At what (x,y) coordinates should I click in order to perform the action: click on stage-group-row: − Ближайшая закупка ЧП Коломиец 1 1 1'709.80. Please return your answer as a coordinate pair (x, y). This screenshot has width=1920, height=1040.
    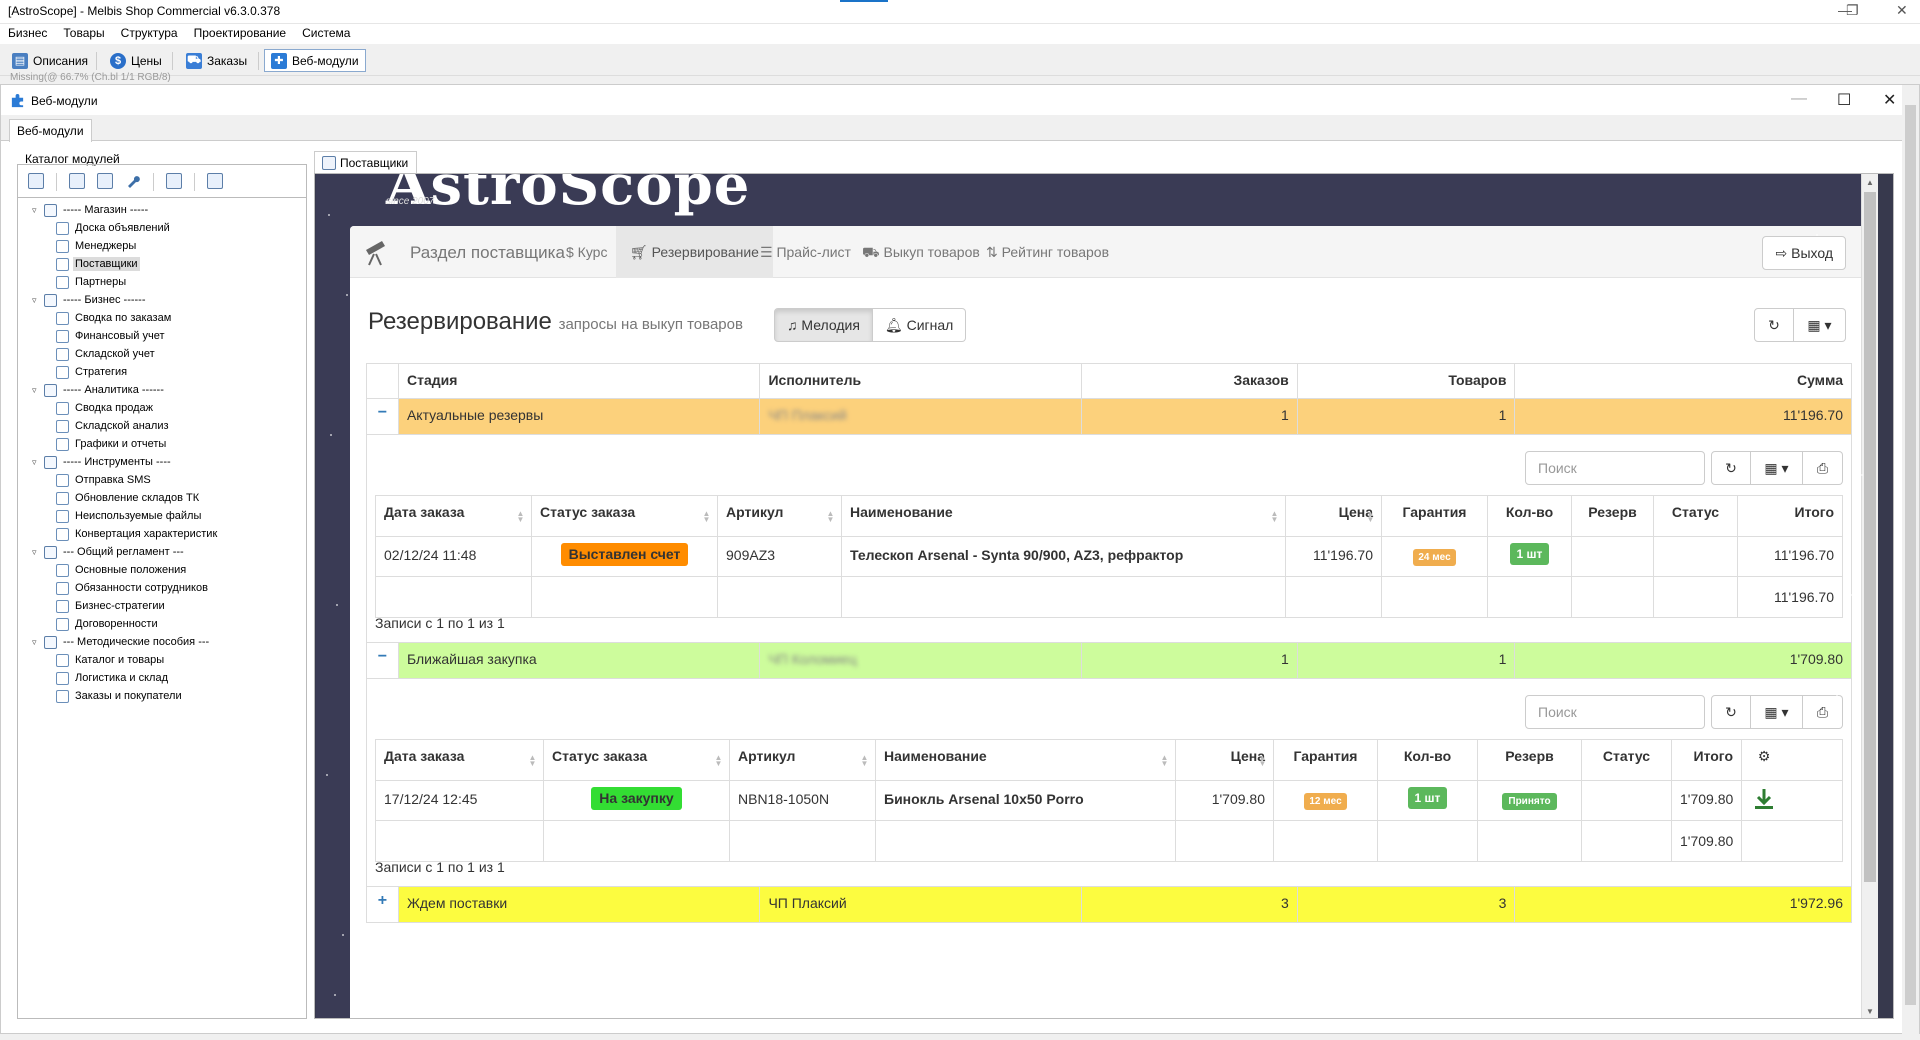
    Looking at the image, I should click on (1109, 661).